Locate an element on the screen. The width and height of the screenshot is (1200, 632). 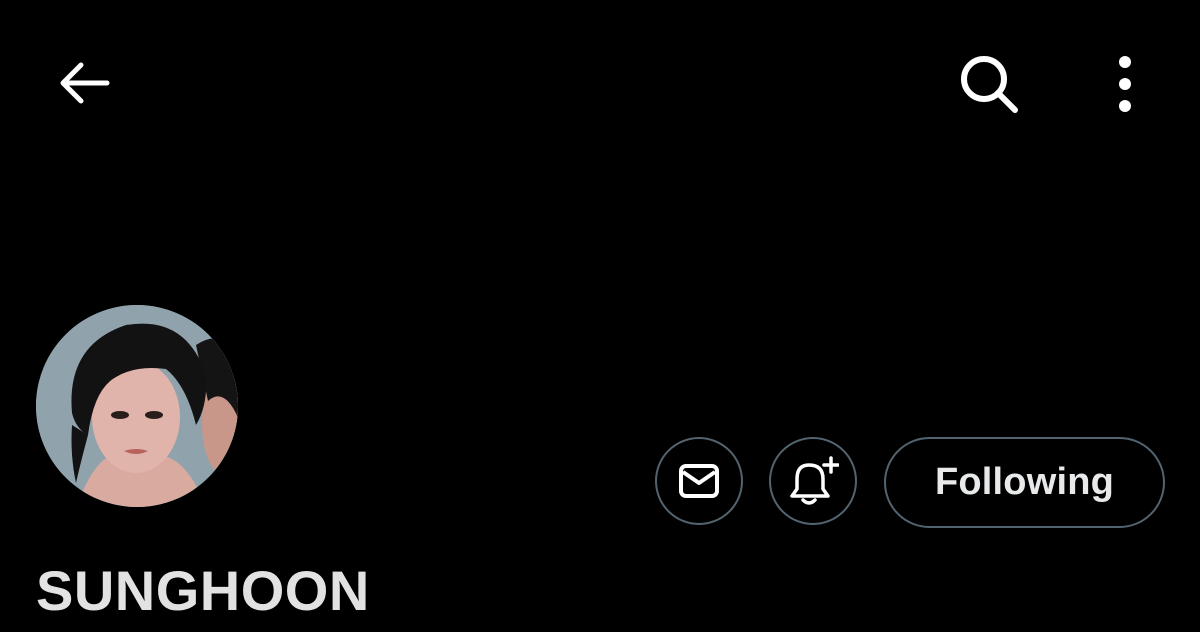
message-button is located at coordinates (699, 481).